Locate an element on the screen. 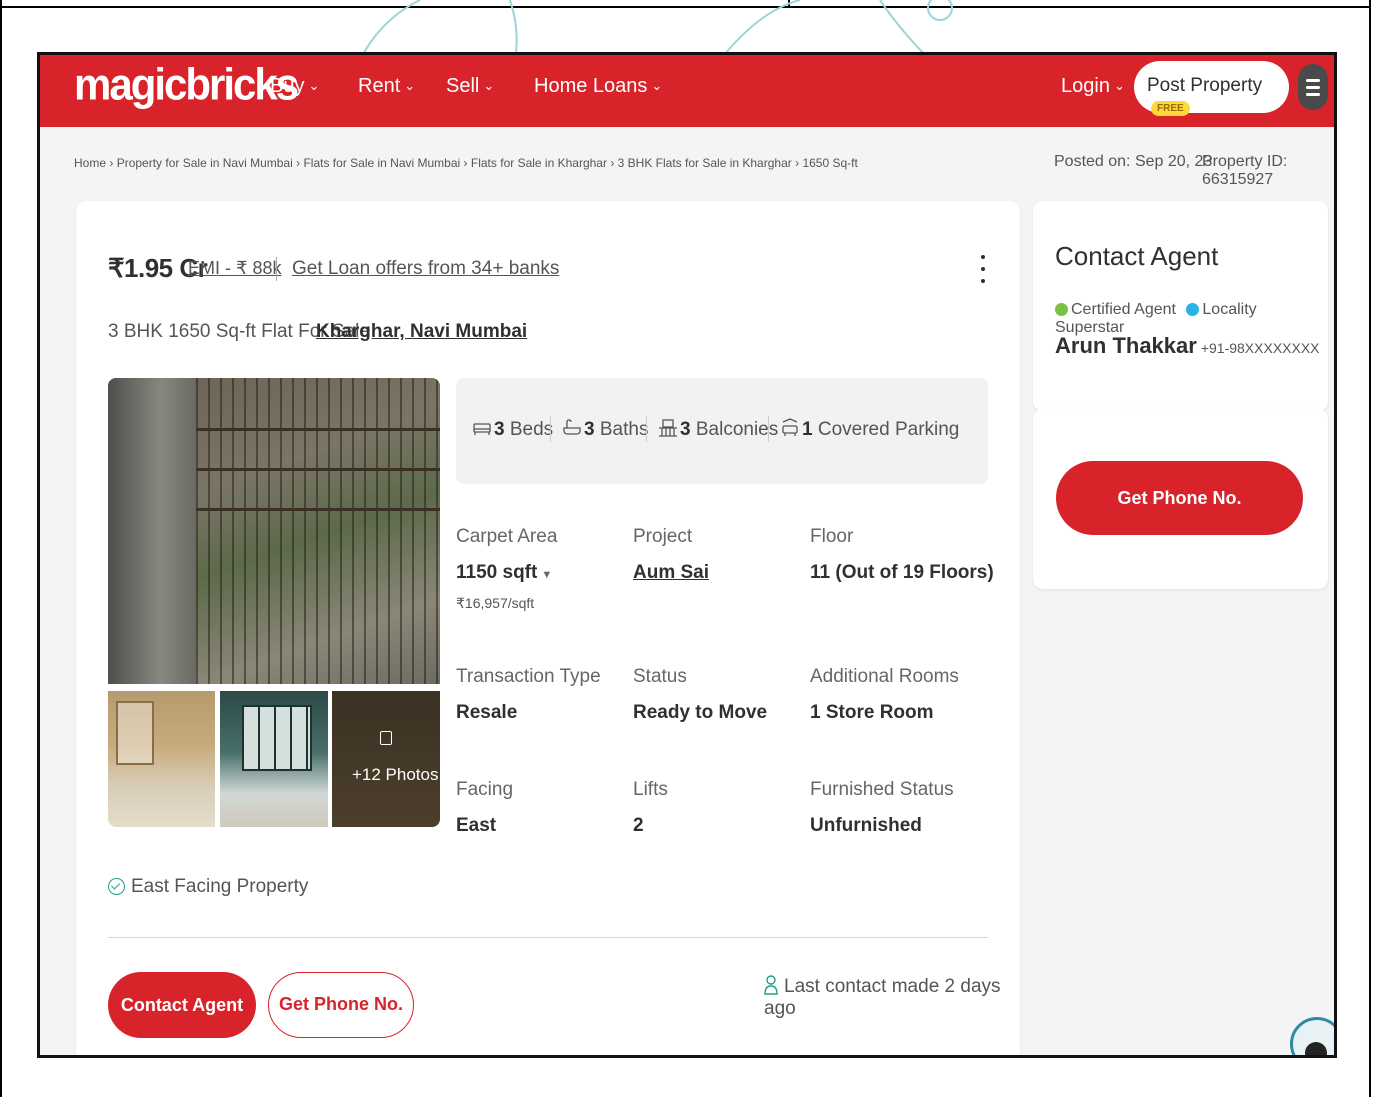  nav-buy: Buy ⌄ is located at coordinates (294, 86).